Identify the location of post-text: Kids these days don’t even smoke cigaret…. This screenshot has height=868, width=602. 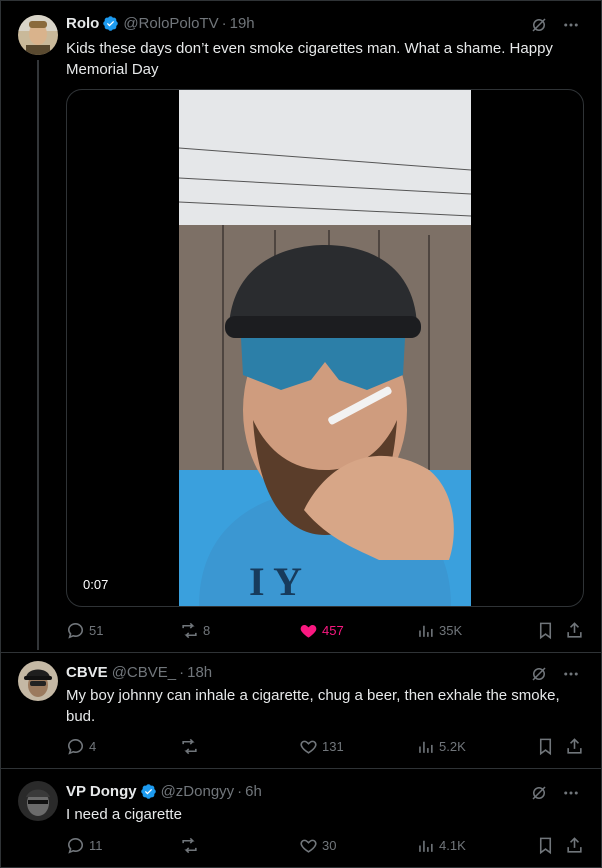
(309, 59).